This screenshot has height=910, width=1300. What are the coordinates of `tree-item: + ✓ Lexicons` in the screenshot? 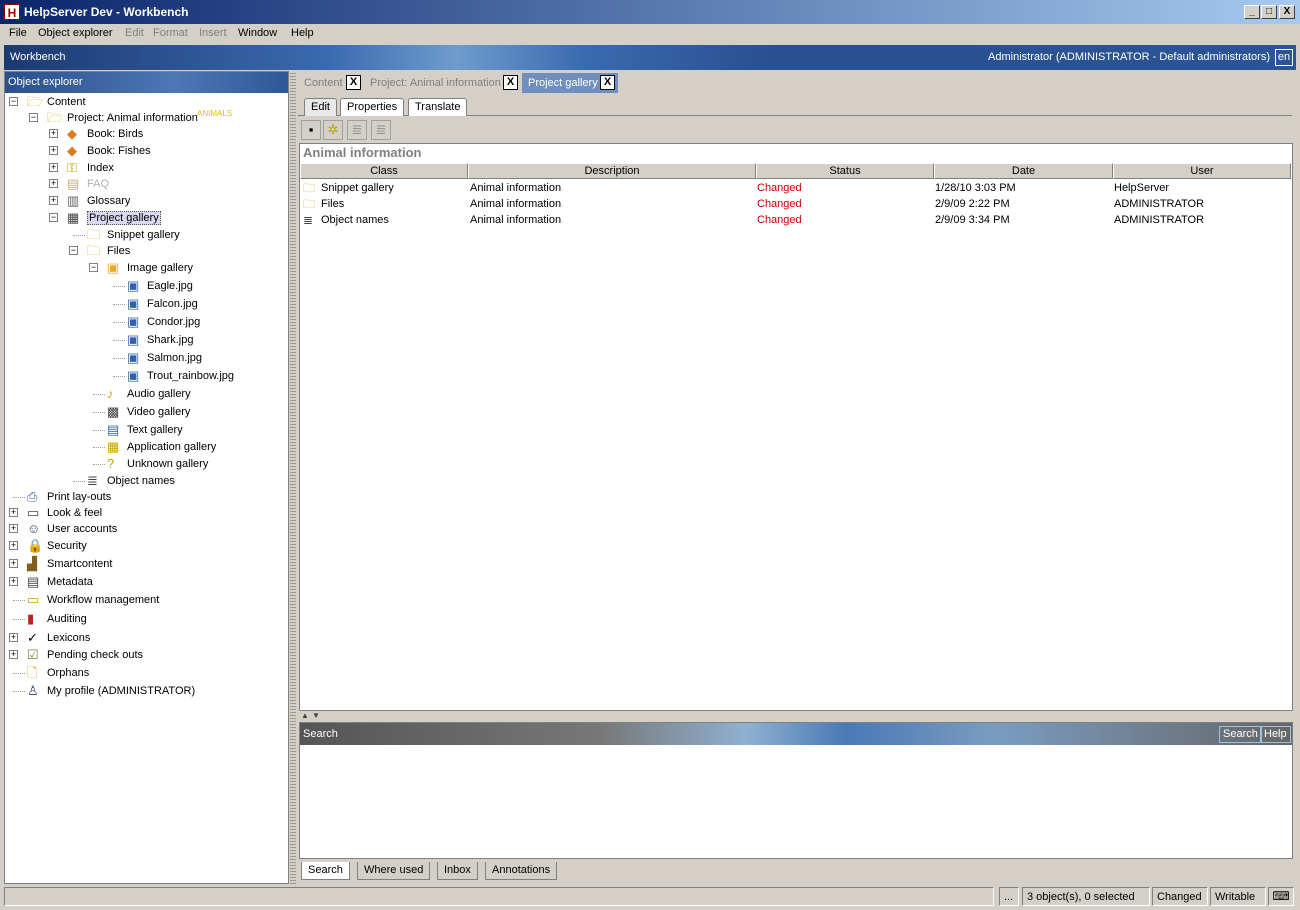 It's located at (145, 638).